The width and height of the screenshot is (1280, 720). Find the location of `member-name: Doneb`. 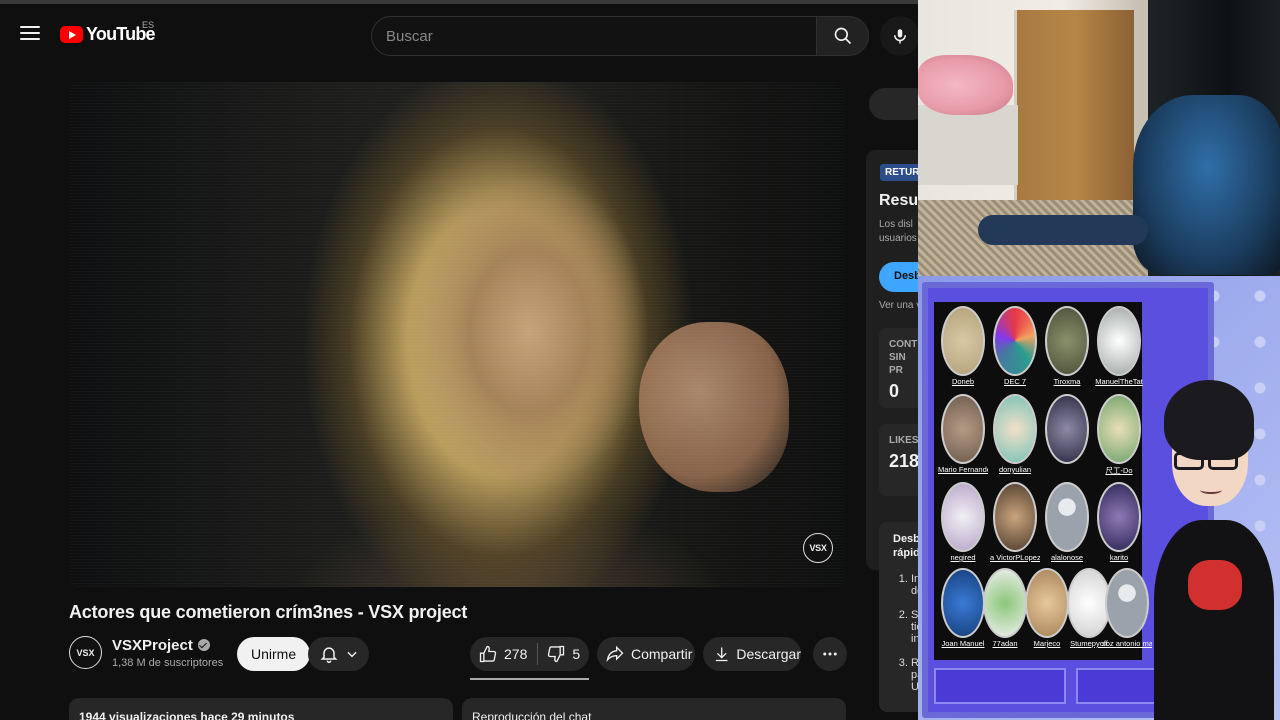

member-name: Doneb is located at coordinates (963, 381).